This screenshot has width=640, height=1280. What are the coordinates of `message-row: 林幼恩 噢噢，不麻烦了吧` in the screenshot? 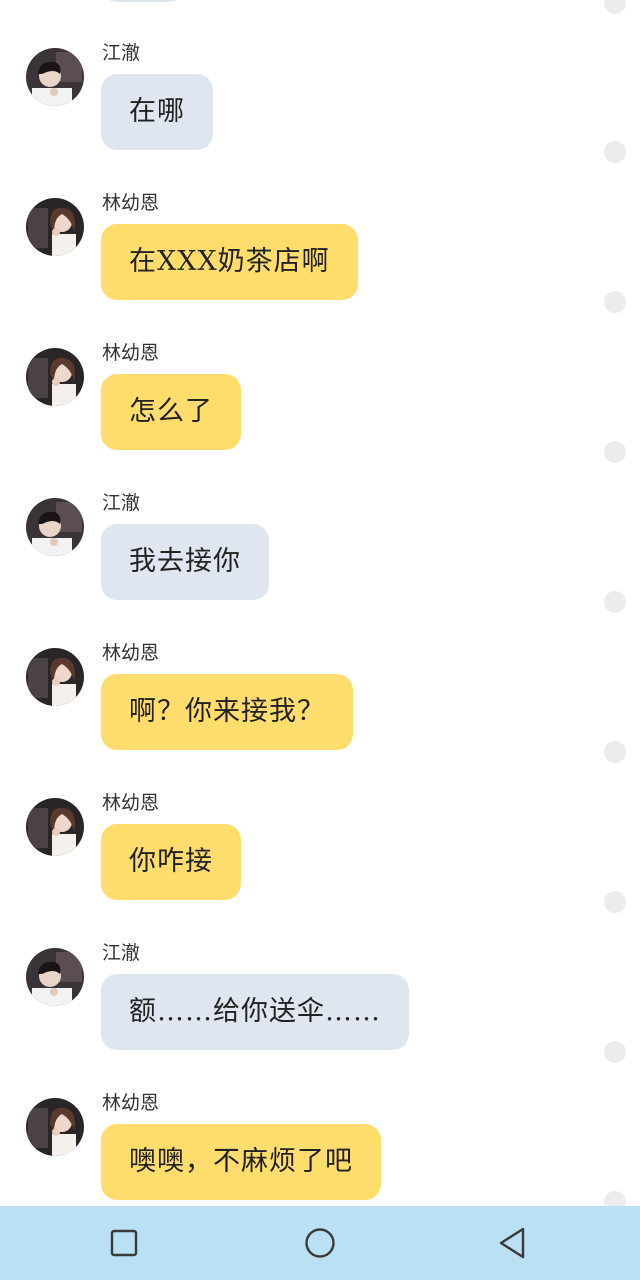 It's located at (320, 1149).